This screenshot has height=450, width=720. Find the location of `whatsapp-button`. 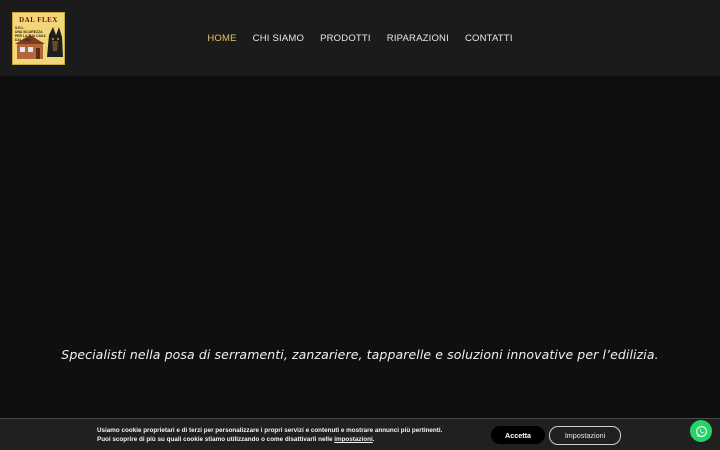

whatsapp-button is located at coordinates (701, 431).